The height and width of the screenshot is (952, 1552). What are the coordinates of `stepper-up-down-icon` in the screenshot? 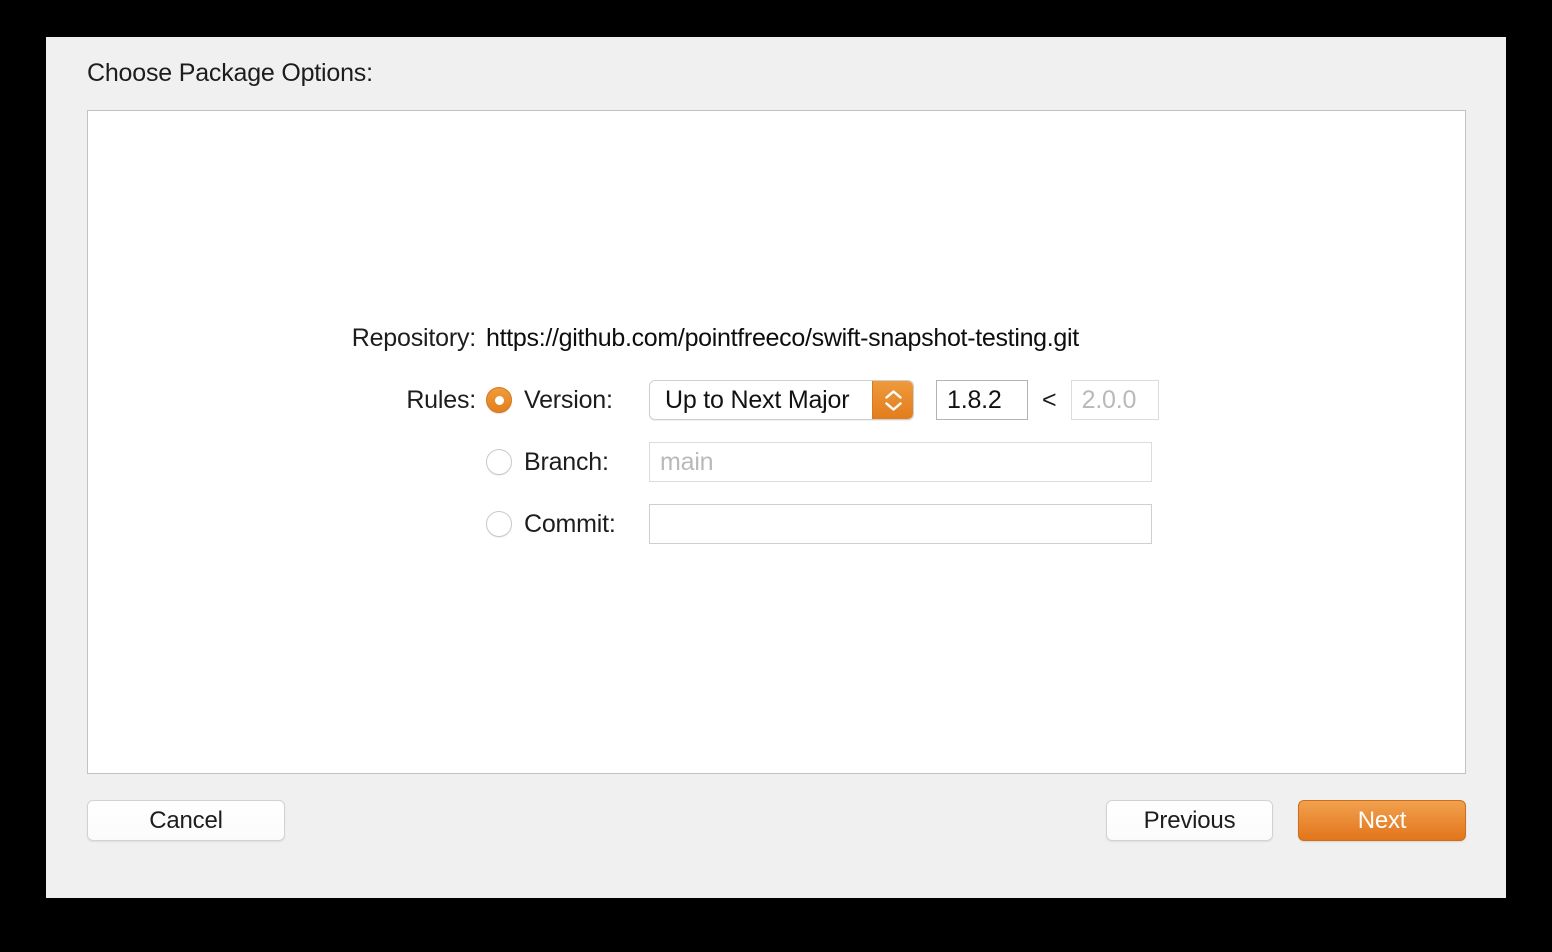 It's located at (892, 400).